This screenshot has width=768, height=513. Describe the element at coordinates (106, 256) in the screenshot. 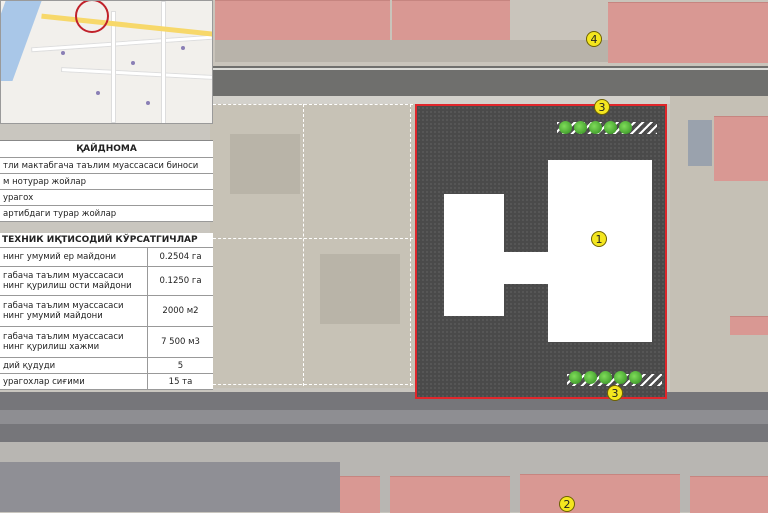

I see `table-row: нинг умумий ер майдони 0.2504 га` at that location.